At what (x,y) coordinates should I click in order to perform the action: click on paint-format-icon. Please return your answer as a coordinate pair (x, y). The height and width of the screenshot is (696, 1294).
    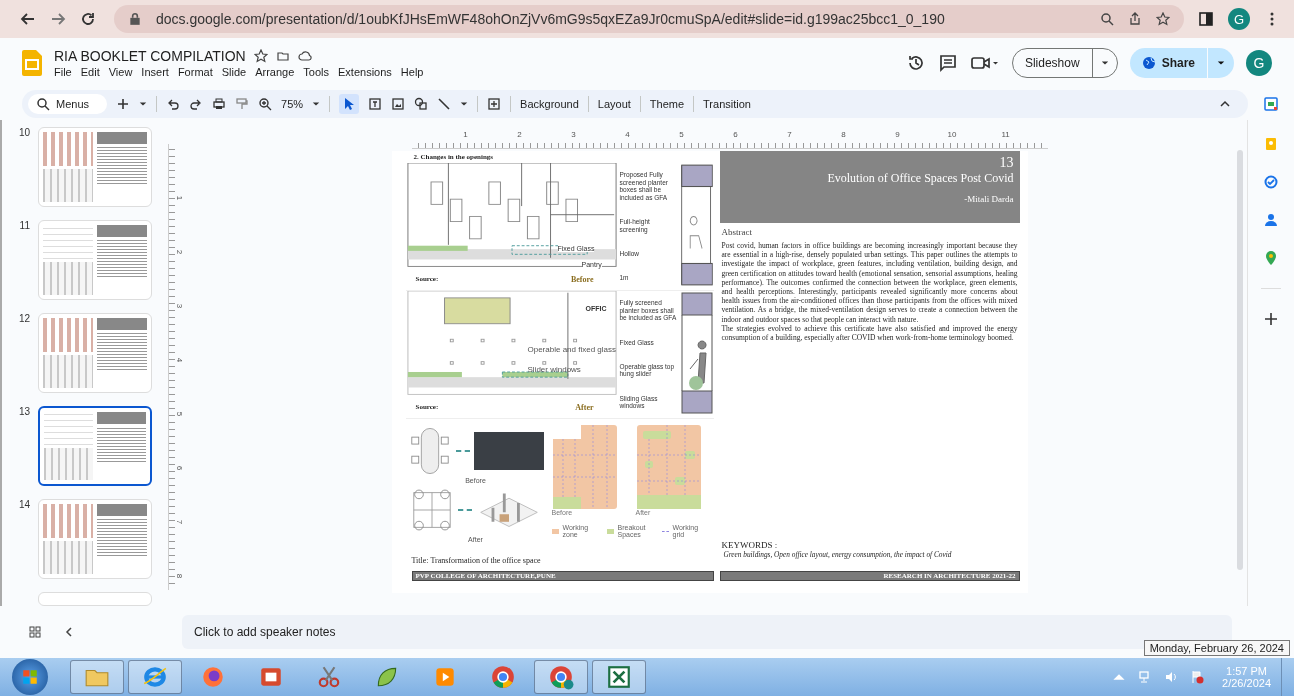
    Looking at the image, I should click on (242, 104).